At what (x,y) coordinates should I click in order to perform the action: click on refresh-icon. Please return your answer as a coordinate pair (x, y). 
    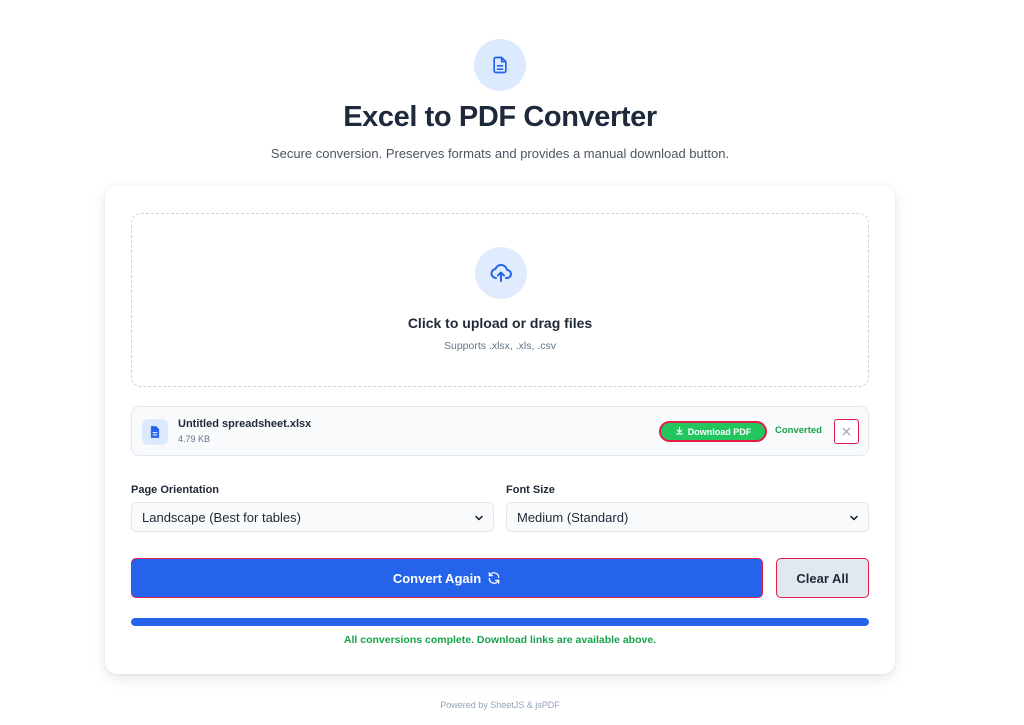
    Looking at the image, I should click on (494, 578).